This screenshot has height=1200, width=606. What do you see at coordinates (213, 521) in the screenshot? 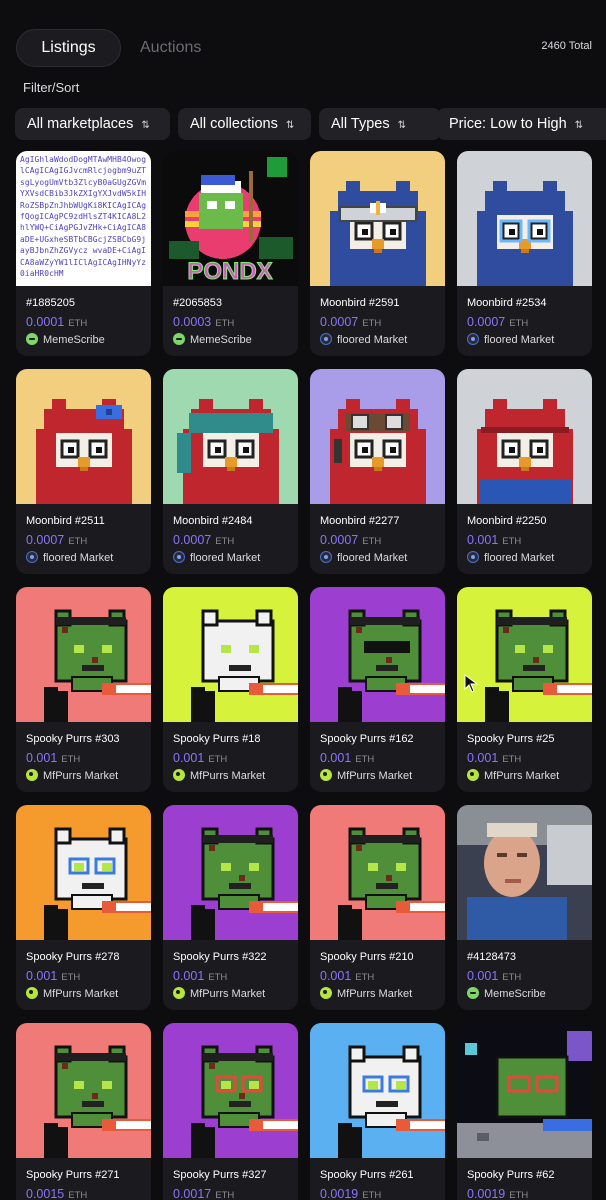
I see `listing-name: Moonbird #2484` at bounding box center [213, 521].